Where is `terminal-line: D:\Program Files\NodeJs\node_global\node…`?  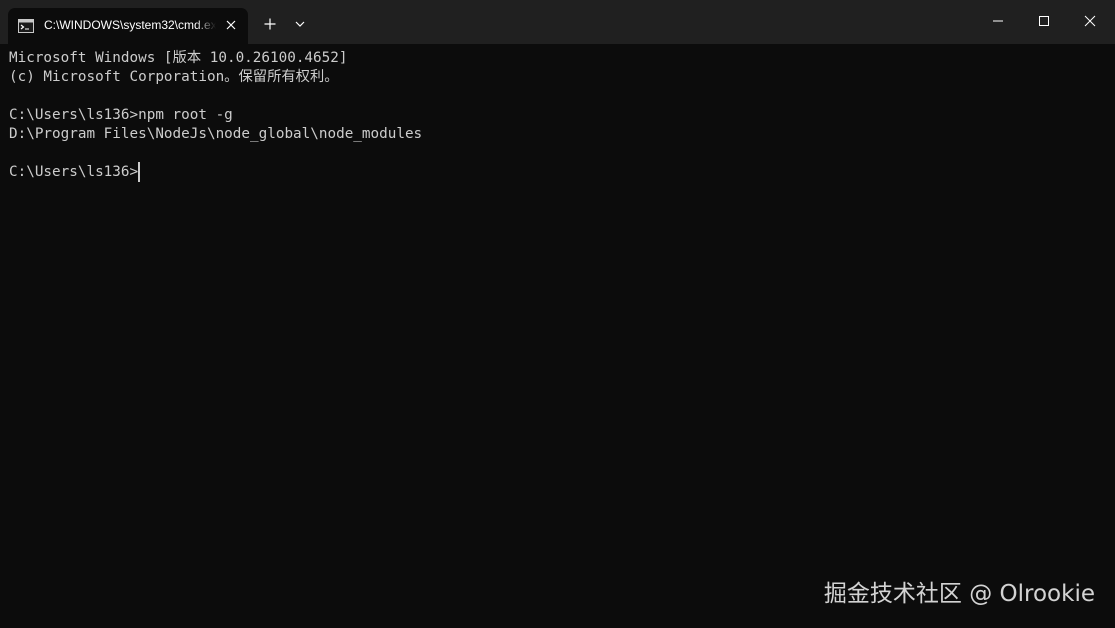
terminal-line: D:\Program Files\NodeJs\node_global\node… is located at coordinates (216, 134).